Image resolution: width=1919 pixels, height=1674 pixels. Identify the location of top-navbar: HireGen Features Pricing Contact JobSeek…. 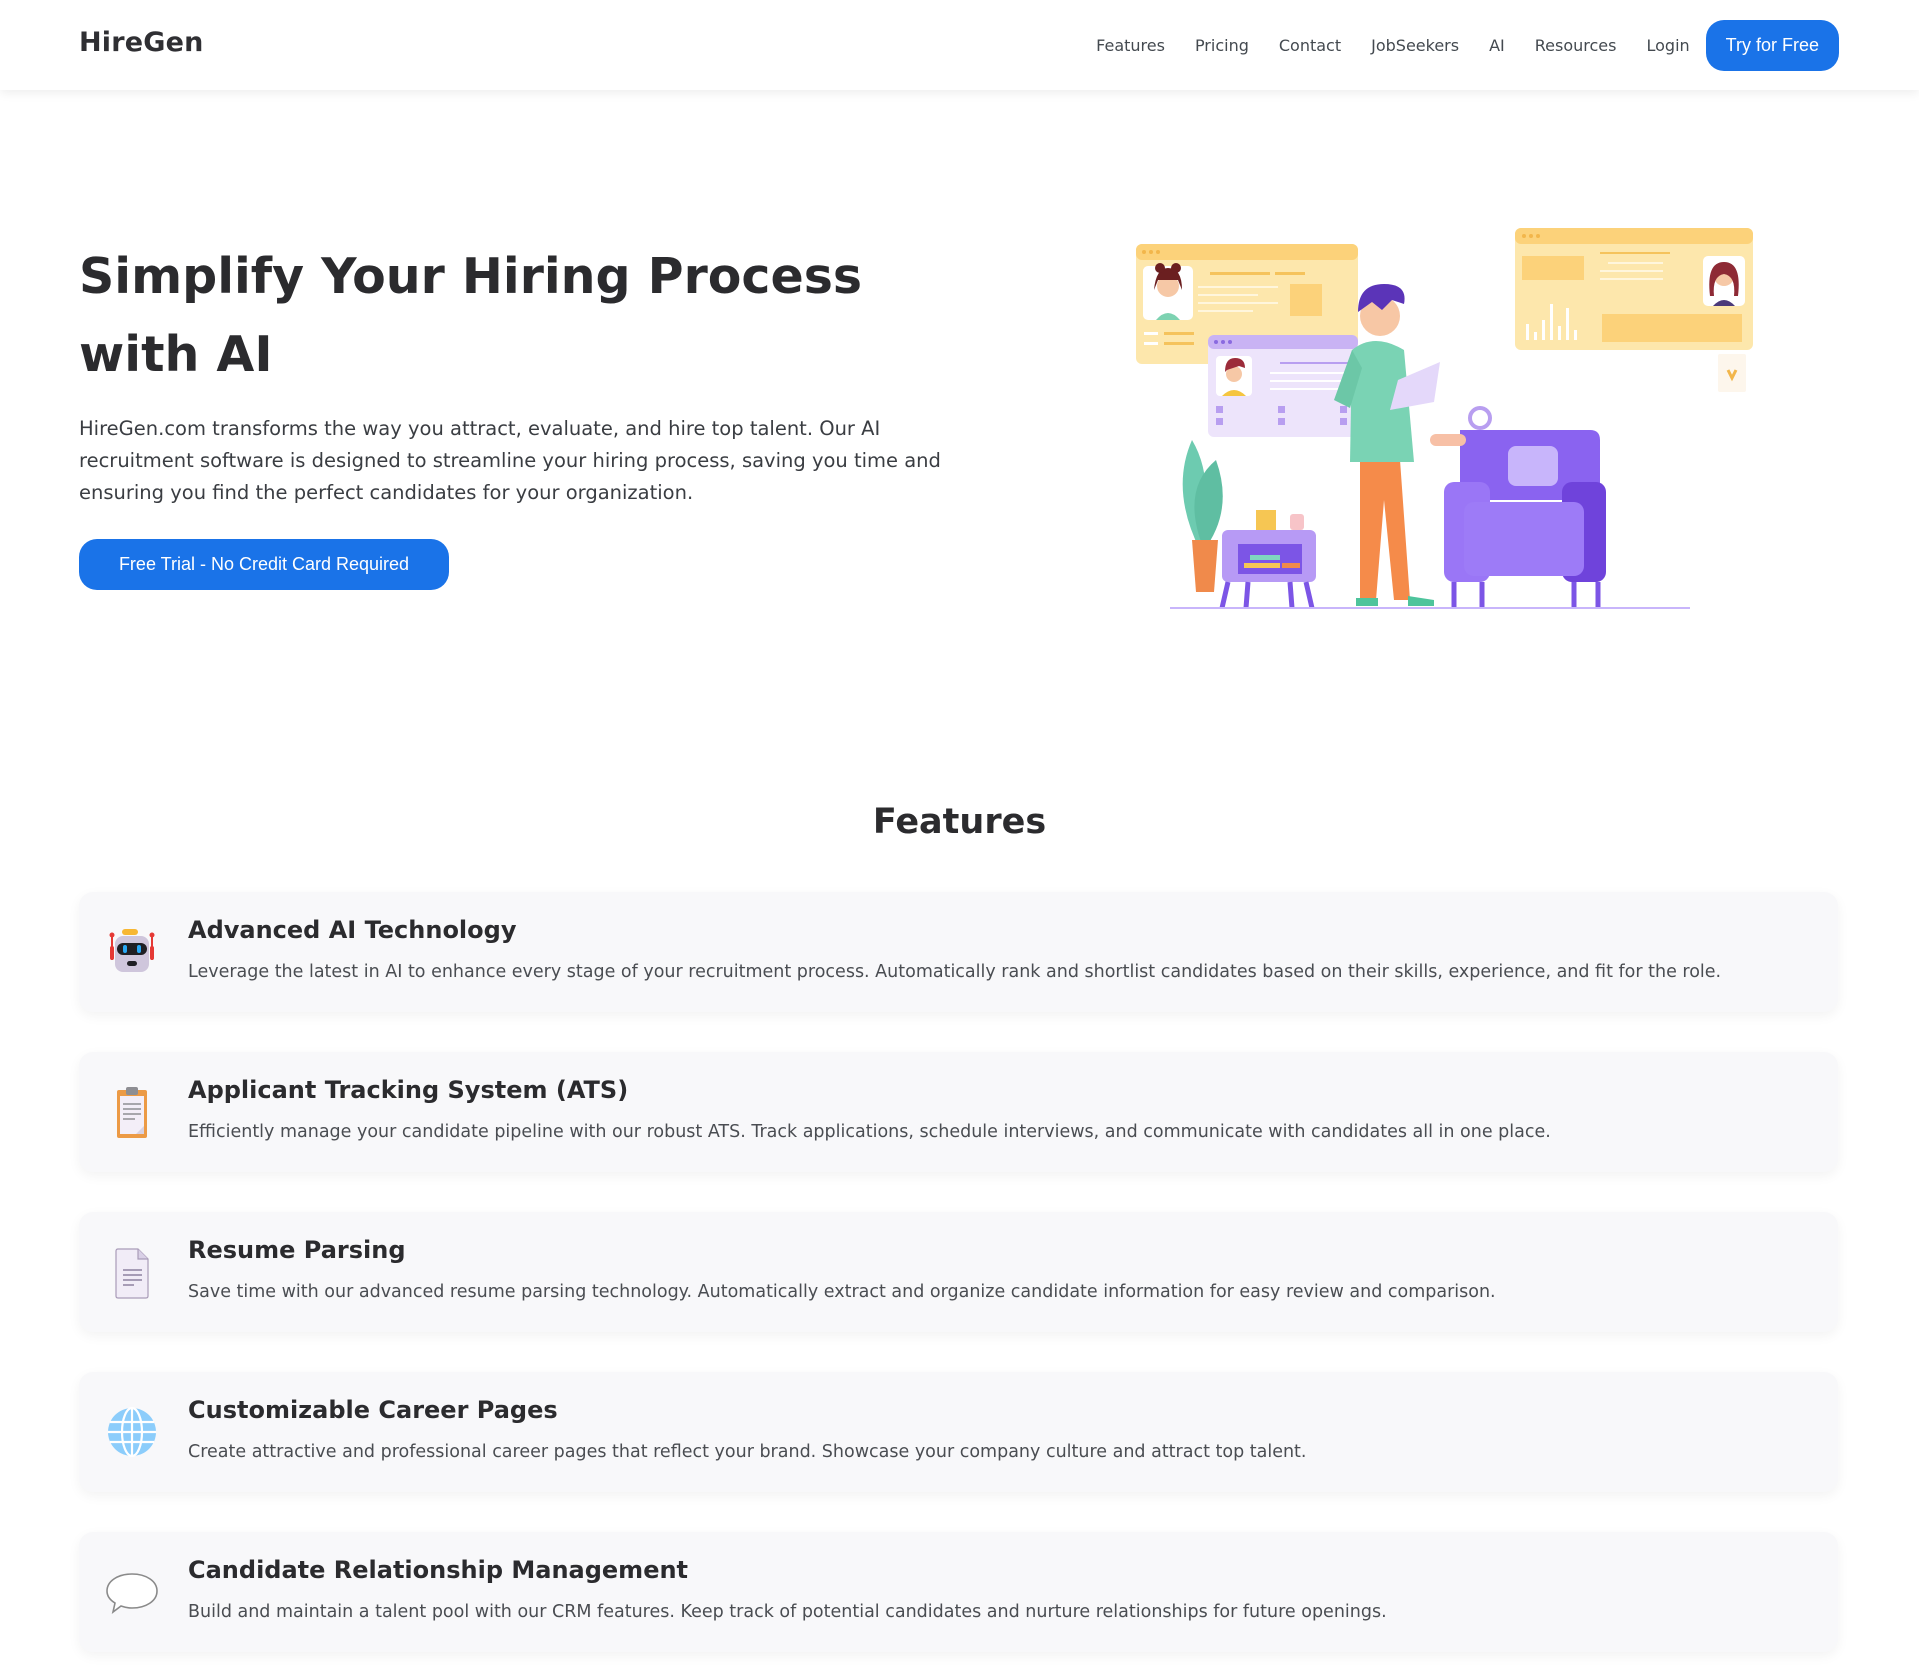
(959, 45).